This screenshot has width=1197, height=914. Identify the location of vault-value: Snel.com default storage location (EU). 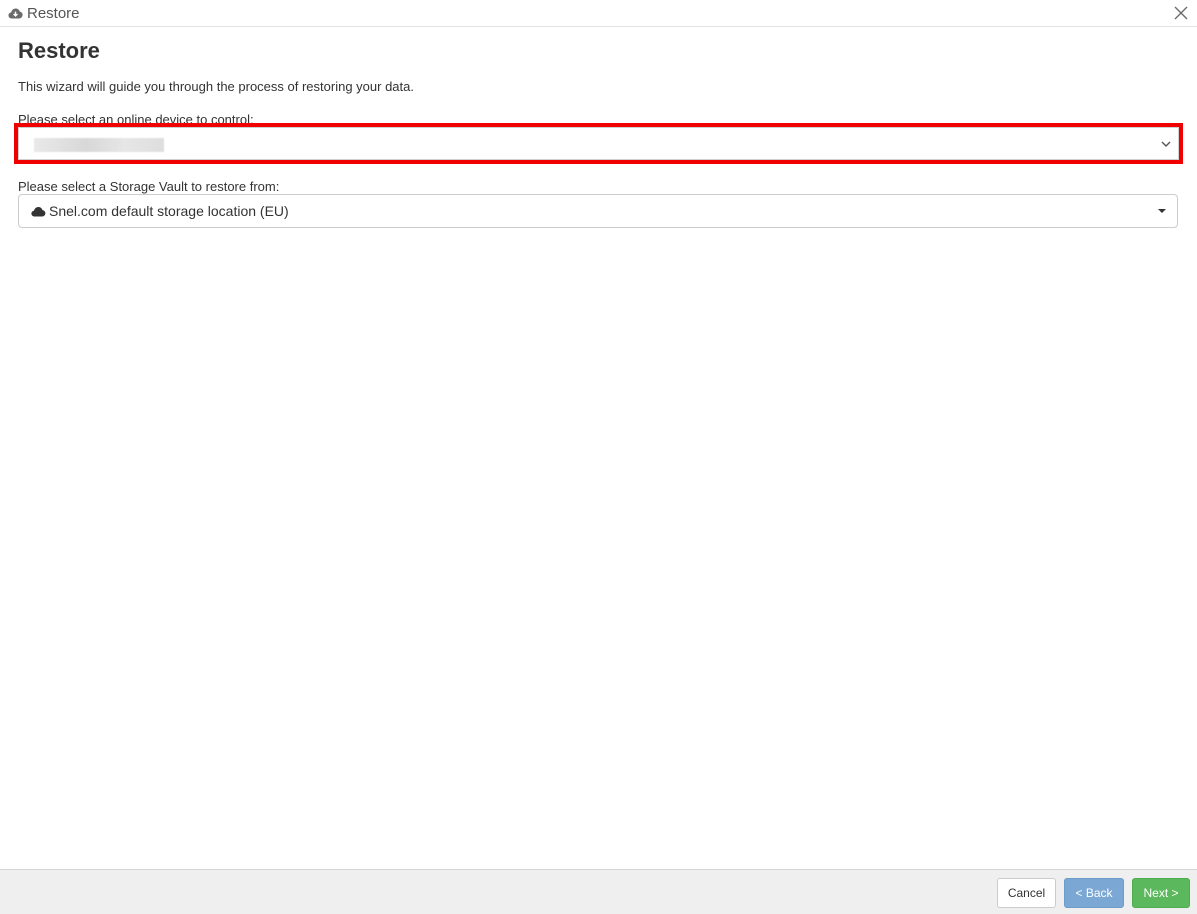
(169, 211).